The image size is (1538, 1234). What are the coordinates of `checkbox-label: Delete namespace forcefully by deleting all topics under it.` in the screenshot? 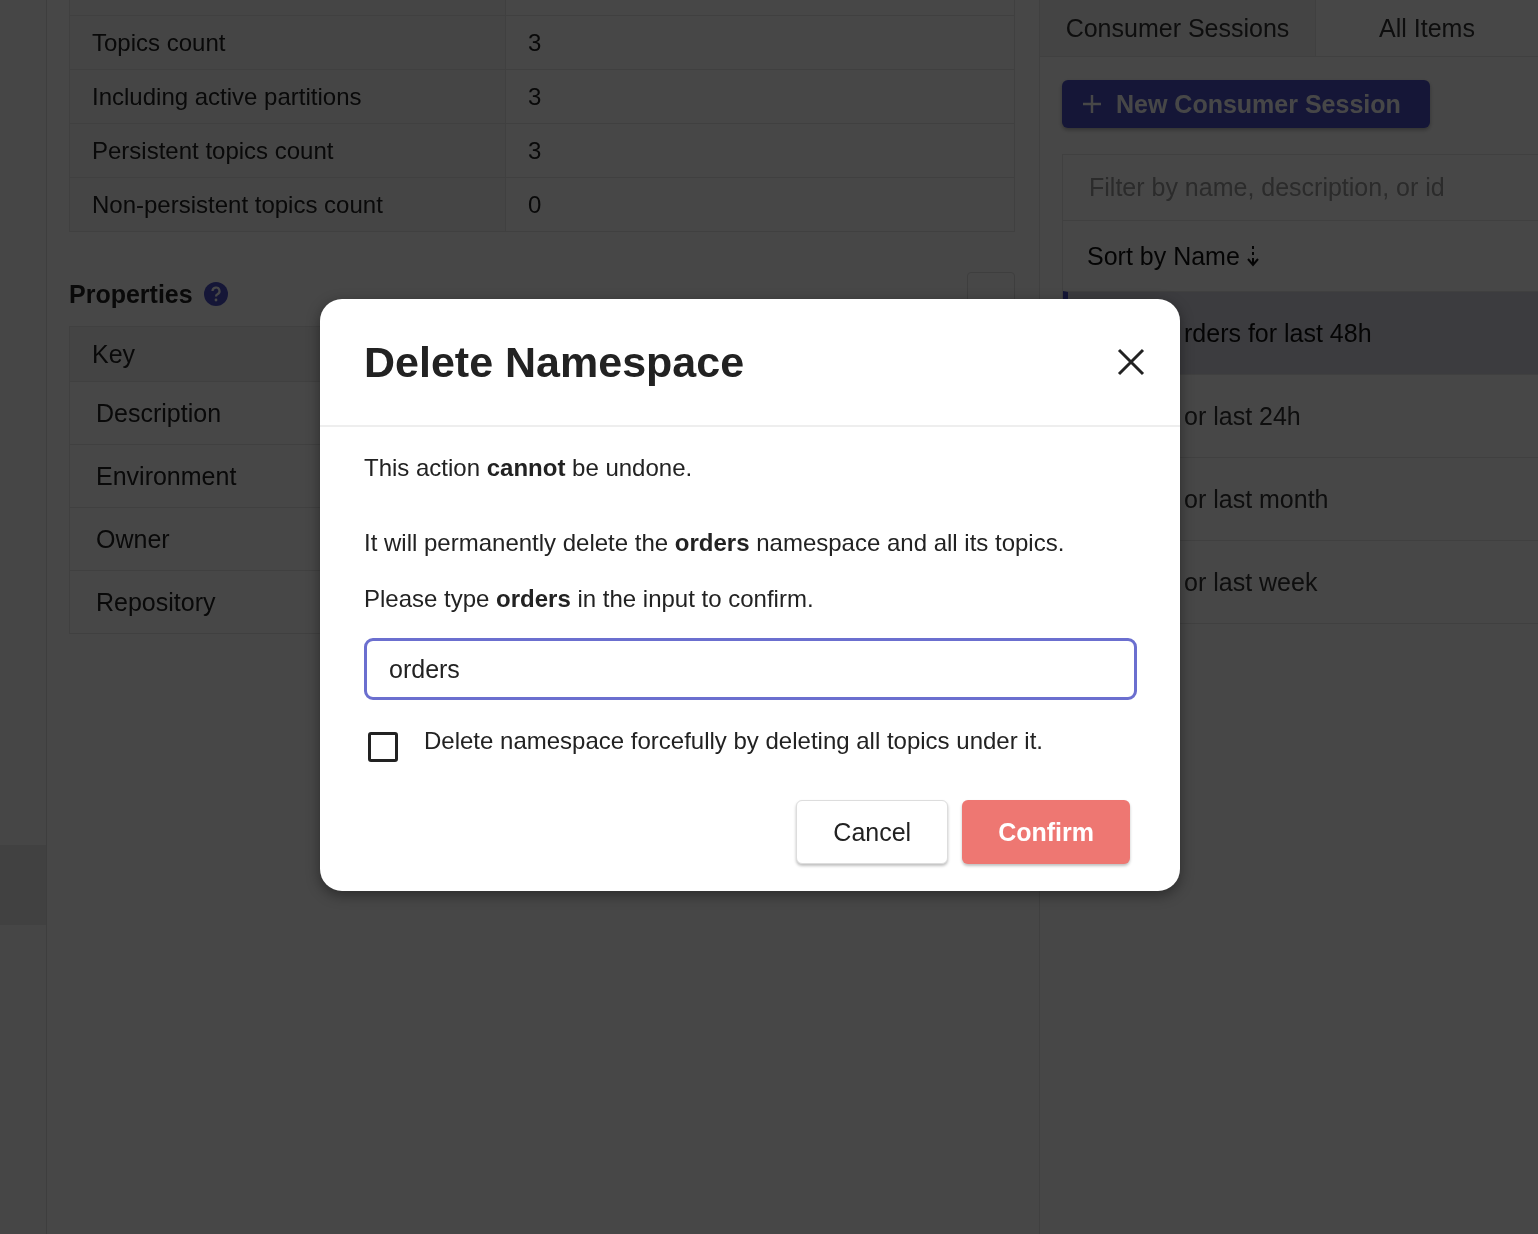 It's located at (733, 741).